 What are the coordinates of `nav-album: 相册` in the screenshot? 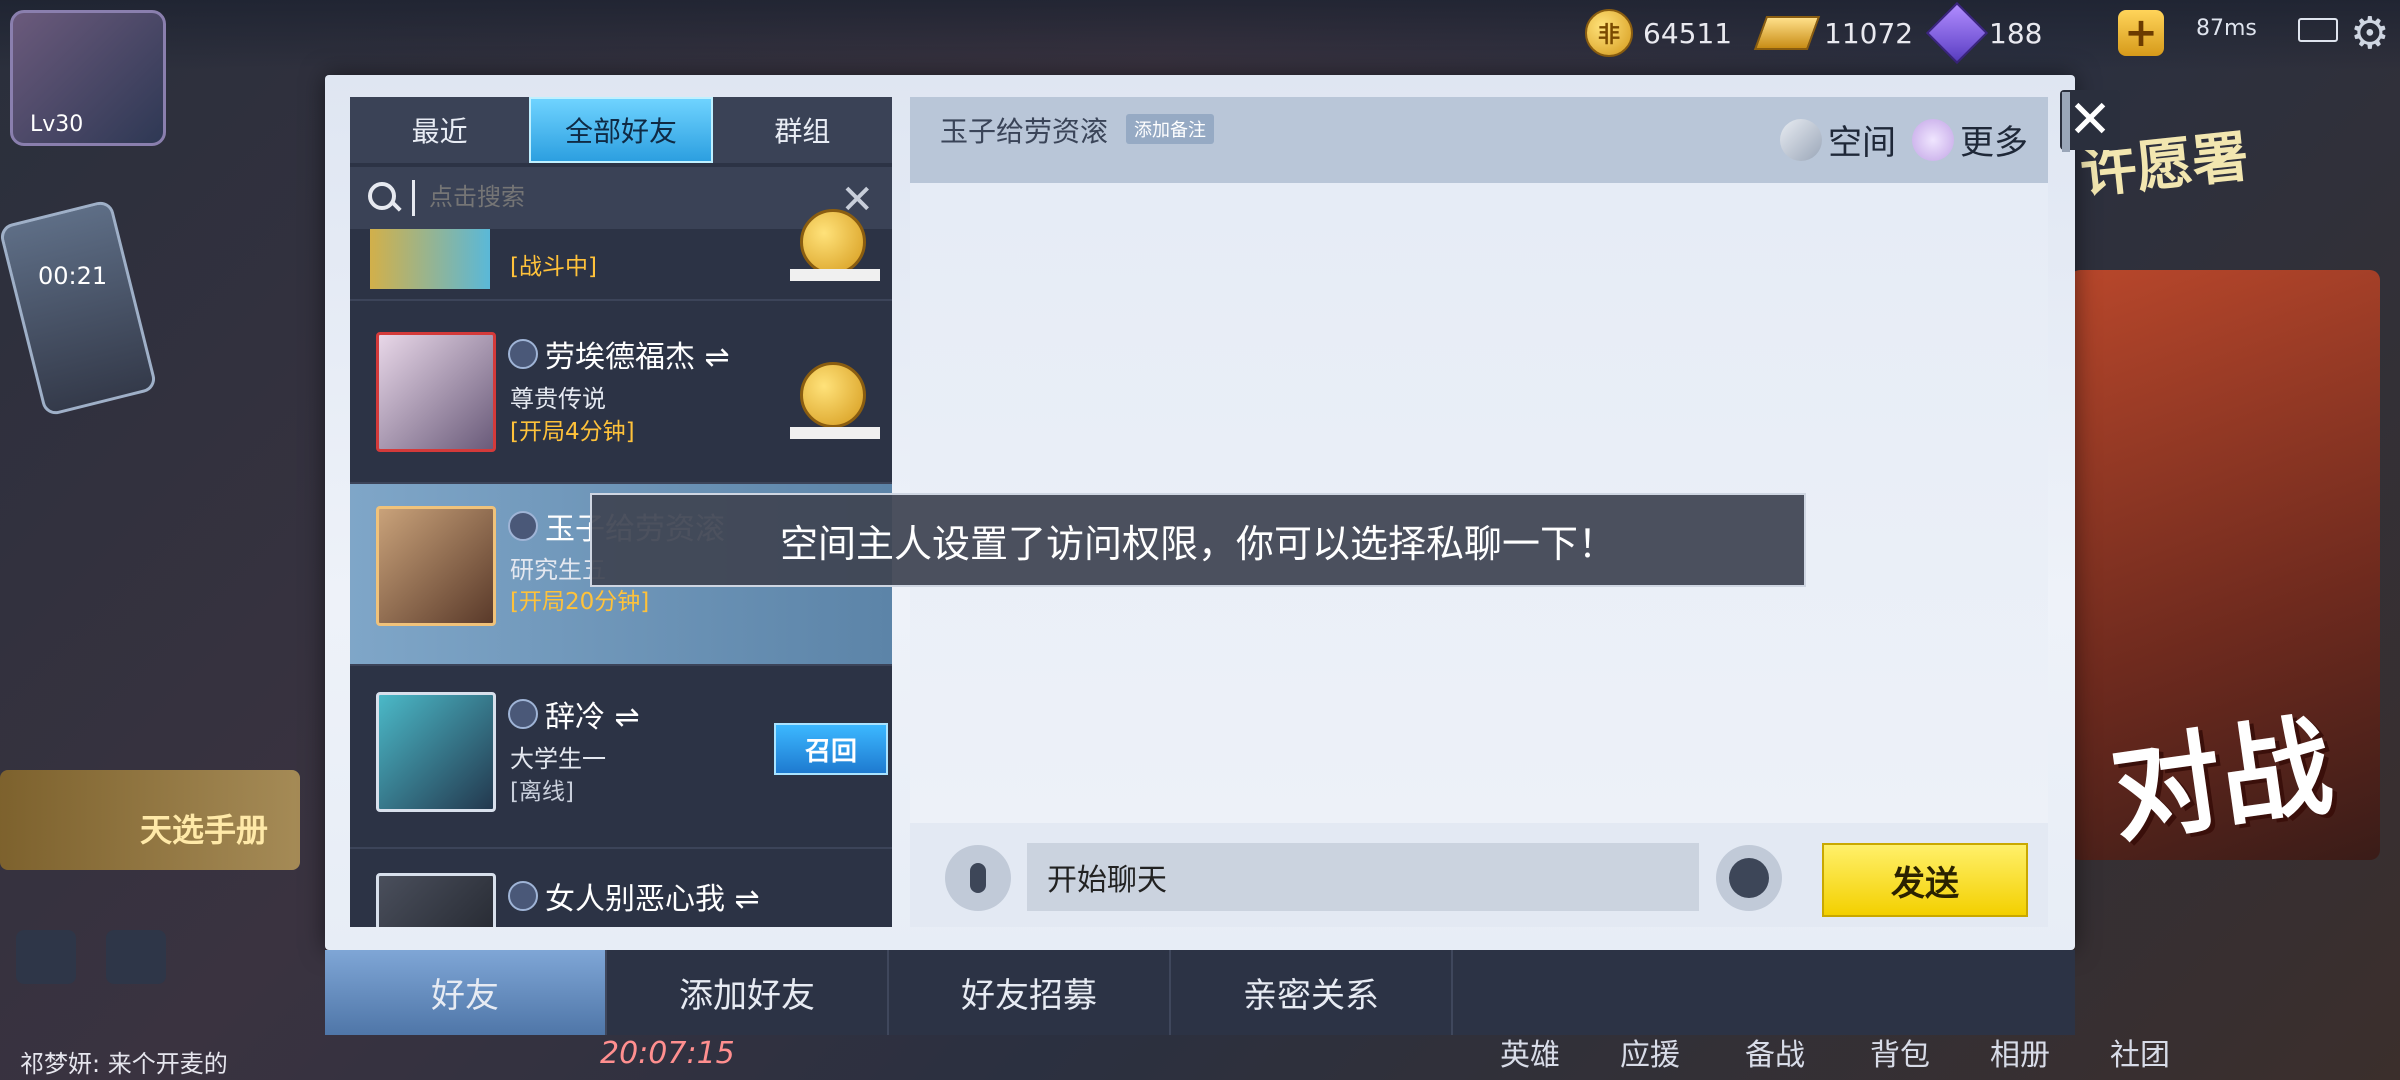 It's located at (2020, 1052).